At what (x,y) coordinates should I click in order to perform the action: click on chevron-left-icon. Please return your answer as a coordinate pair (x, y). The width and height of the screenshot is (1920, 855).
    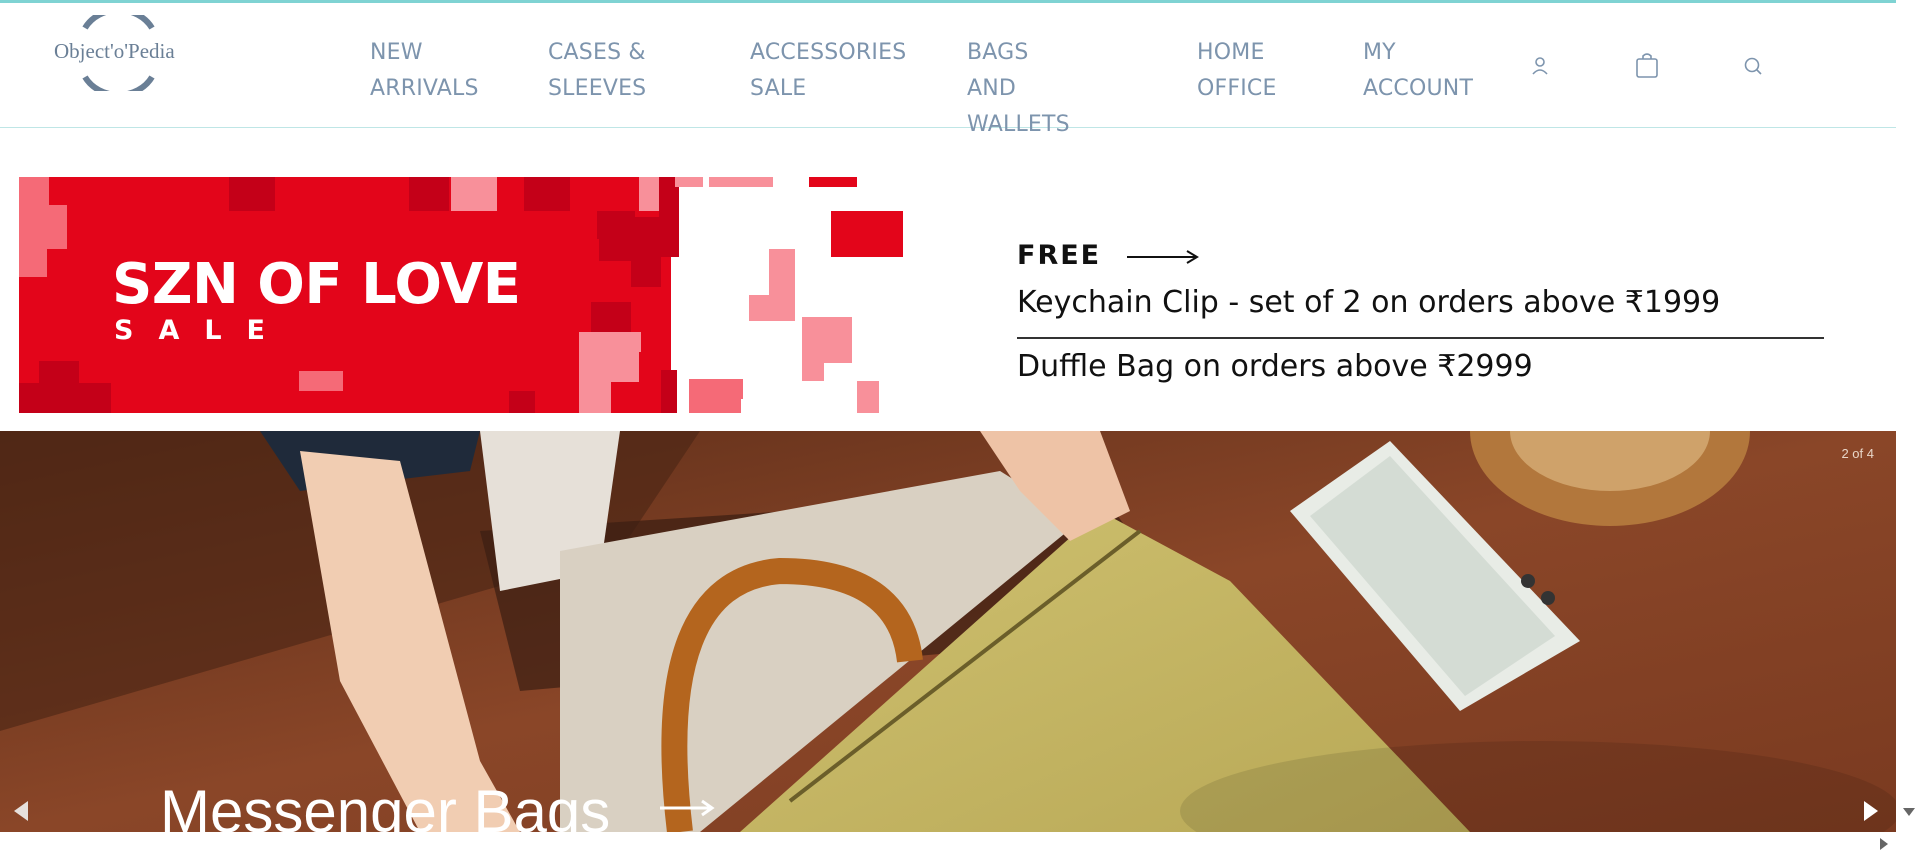
    Looking at the image, I should click on (22, 811).